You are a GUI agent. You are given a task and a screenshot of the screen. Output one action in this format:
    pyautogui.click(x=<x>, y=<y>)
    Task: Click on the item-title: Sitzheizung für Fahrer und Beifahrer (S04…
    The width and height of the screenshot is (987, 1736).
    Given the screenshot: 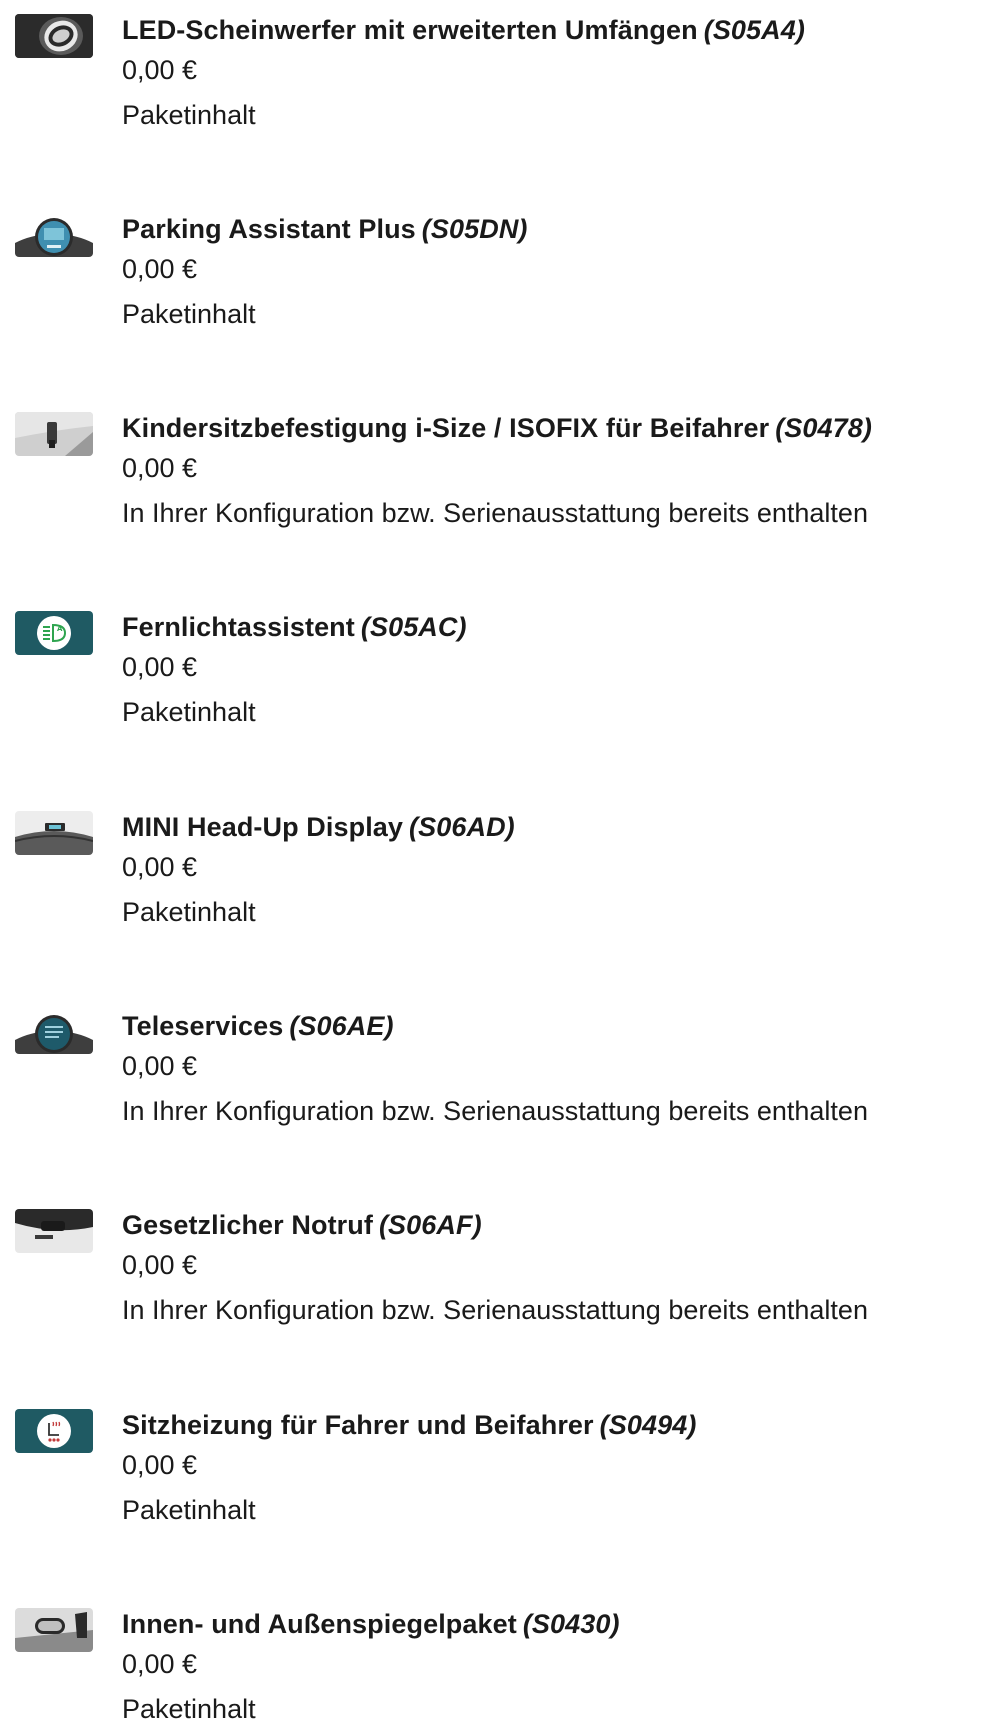 What is the action you would take?
    pyautogui.click(x=409, y=1425)
    